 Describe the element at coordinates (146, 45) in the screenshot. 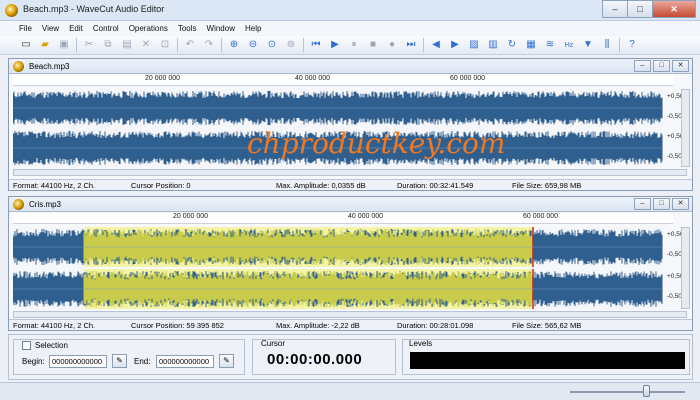

I see `delete-icon: ✕` at that location.